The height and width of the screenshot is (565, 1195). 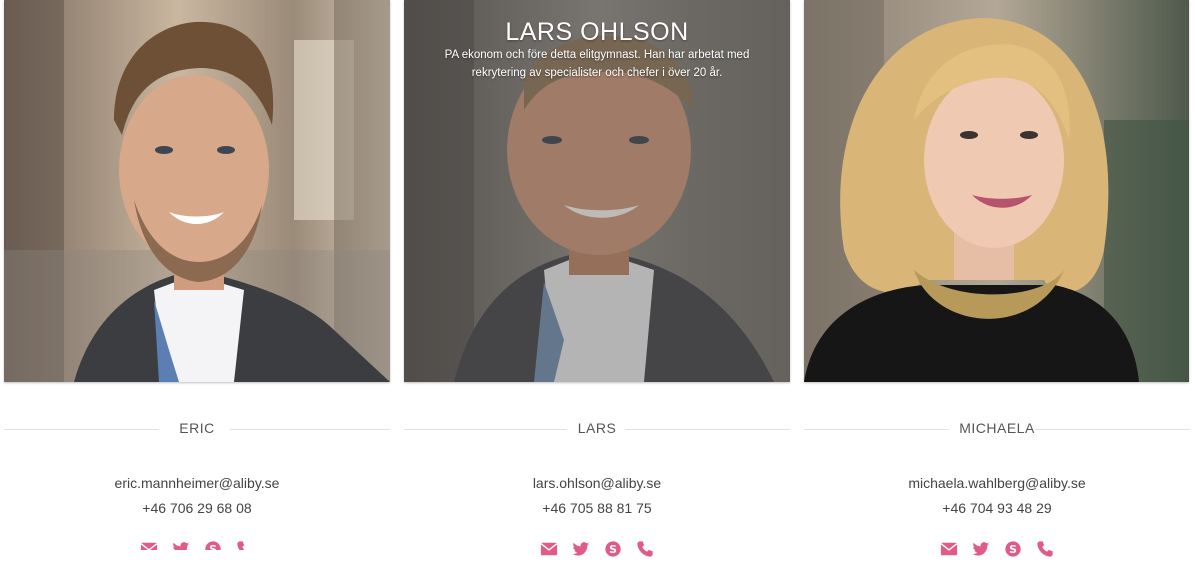 What do you see at coordinates (197, 483) in the screenshot?
I see `eric-email: eric.mannheimer@aliby.se` at bounding box center [197, 483].